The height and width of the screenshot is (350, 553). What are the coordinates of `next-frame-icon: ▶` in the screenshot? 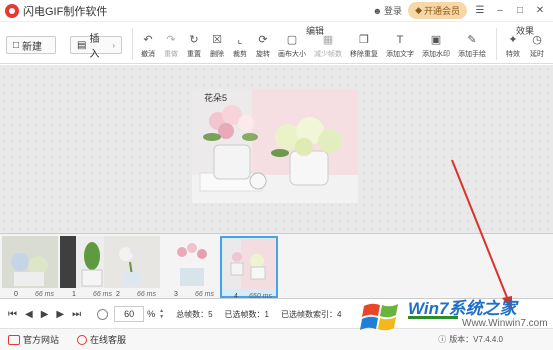 It's located at (60, 314).